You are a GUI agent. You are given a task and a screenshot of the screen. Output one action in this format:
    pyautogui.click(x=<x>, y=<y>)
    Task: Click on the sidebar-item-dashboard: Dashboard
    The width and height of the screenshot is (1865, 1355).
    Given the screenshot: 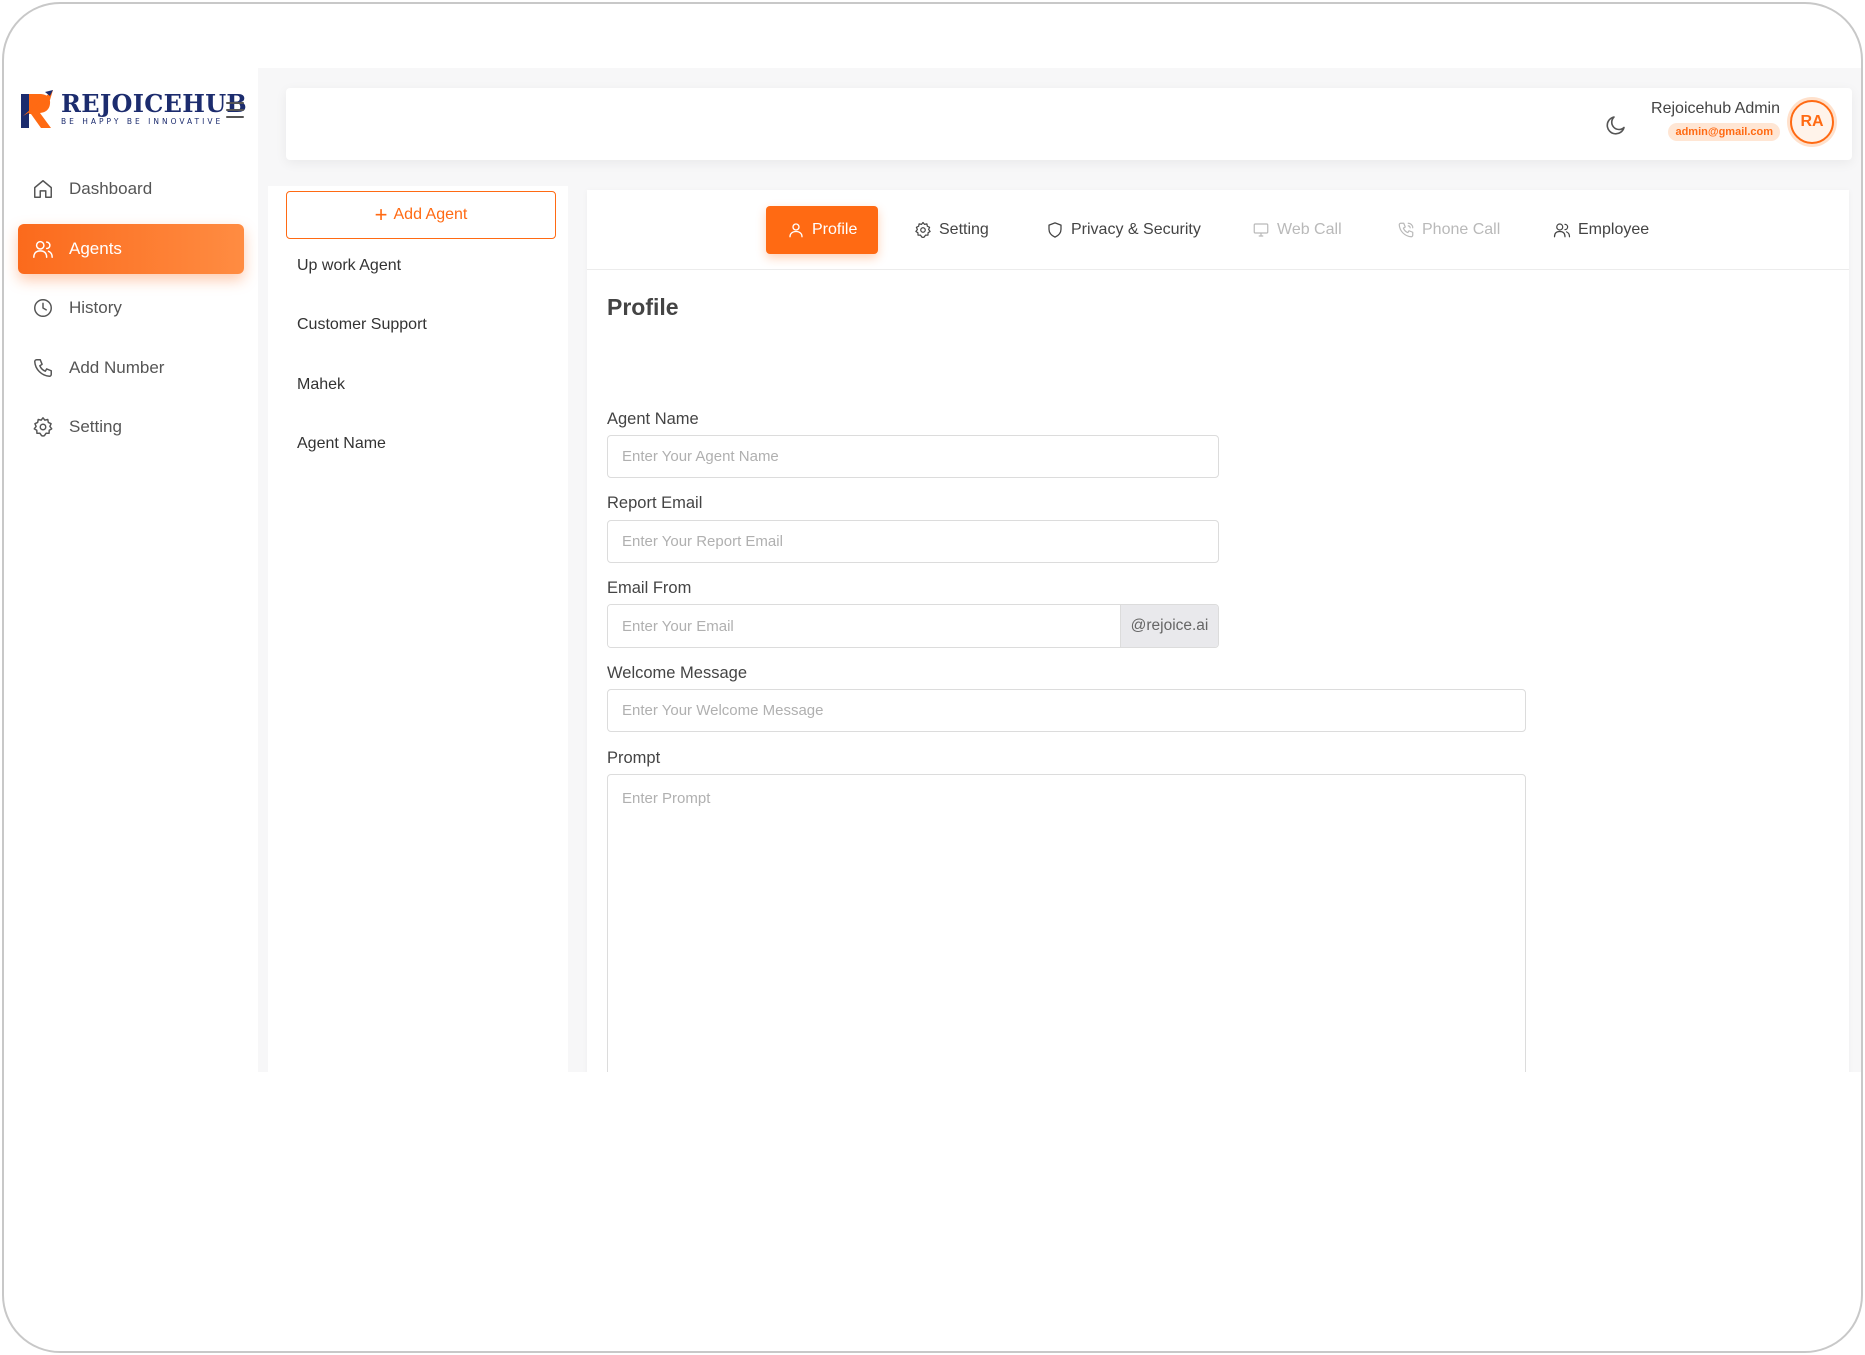 What is the action you would take?
    pyautogui.click(x=131, y=189)
    